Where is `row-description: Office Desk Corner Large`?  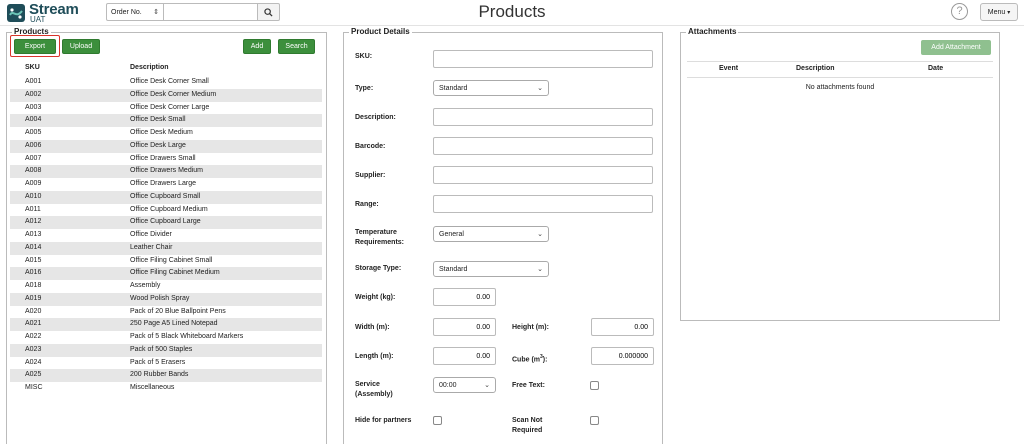
row-description: Office Desk Corner Large is located at coordinates (170, 107).